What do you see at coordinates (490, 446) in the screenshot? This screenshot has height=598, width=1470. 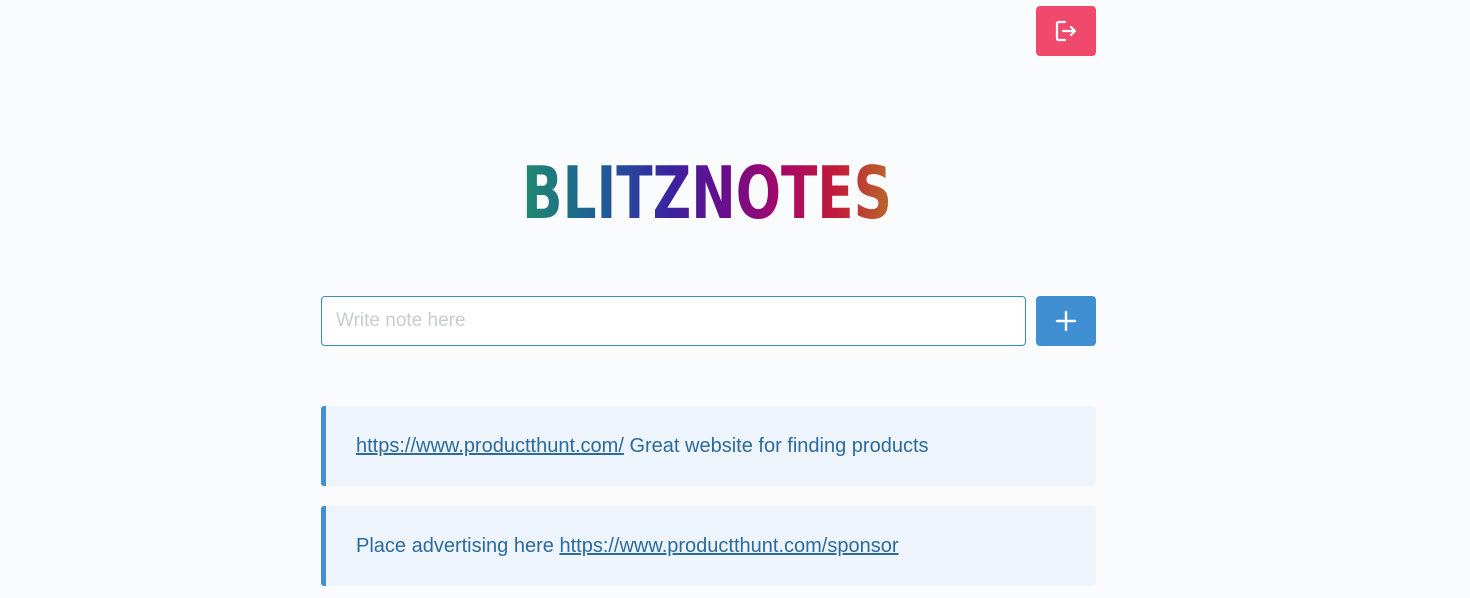 I see `note-link: https://www.productthunt.com/` at bounding box center [490, 446].